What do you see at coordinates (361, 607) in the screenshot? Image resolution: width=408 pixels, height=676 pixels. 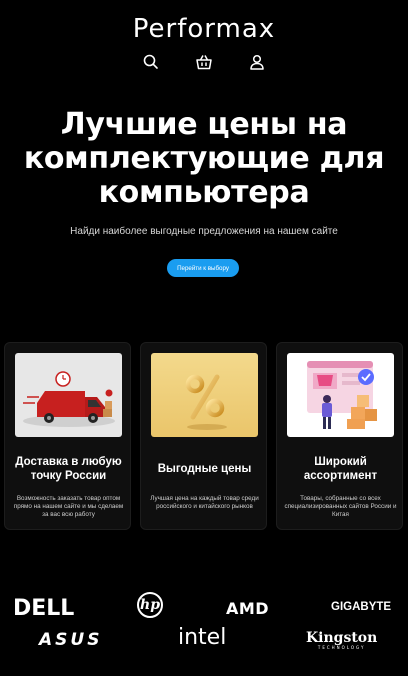 I see `brand-logo-gigabyte: GIGABYTE` at bounding box center [361, 607].